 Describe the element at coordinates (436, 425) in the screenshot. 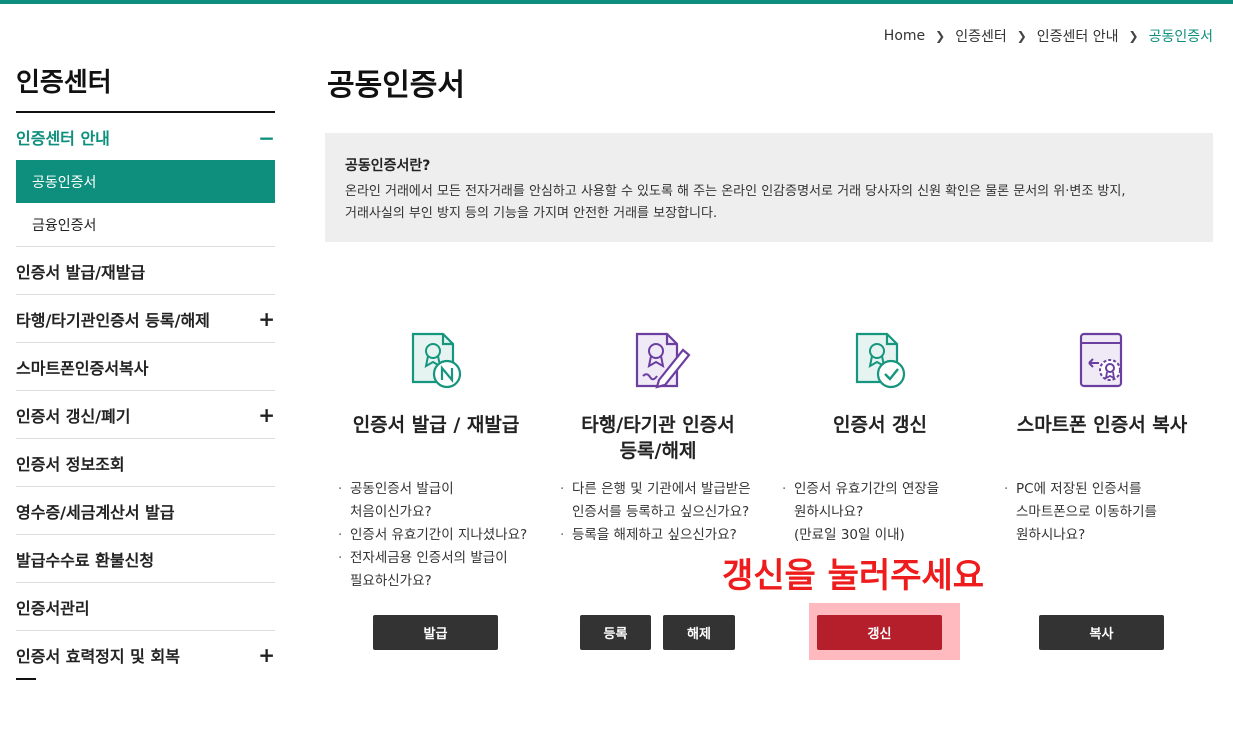

I see `card-title: 인증서 발급 / 재발급` at that location.